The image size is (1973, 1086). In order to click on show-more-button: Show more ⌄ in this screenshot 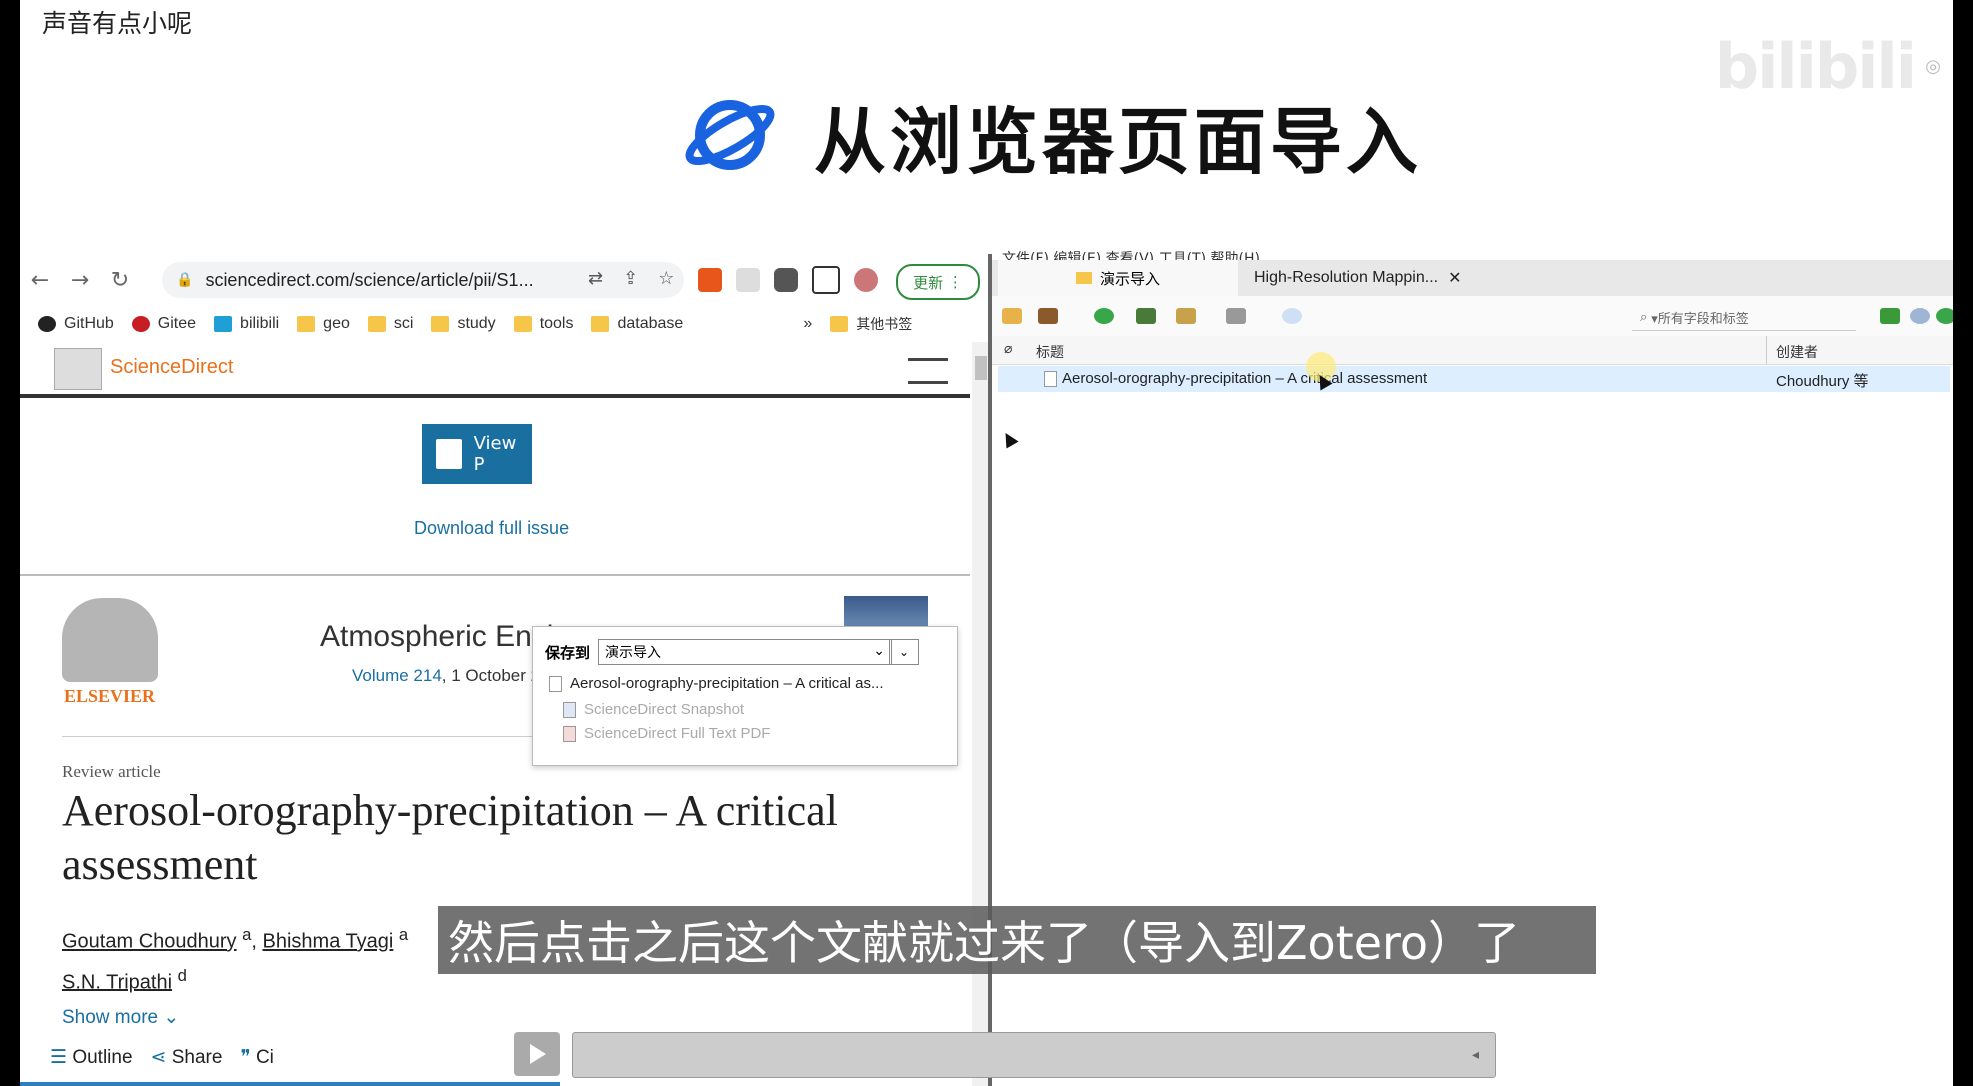, I will do `click(120, 1017)`.